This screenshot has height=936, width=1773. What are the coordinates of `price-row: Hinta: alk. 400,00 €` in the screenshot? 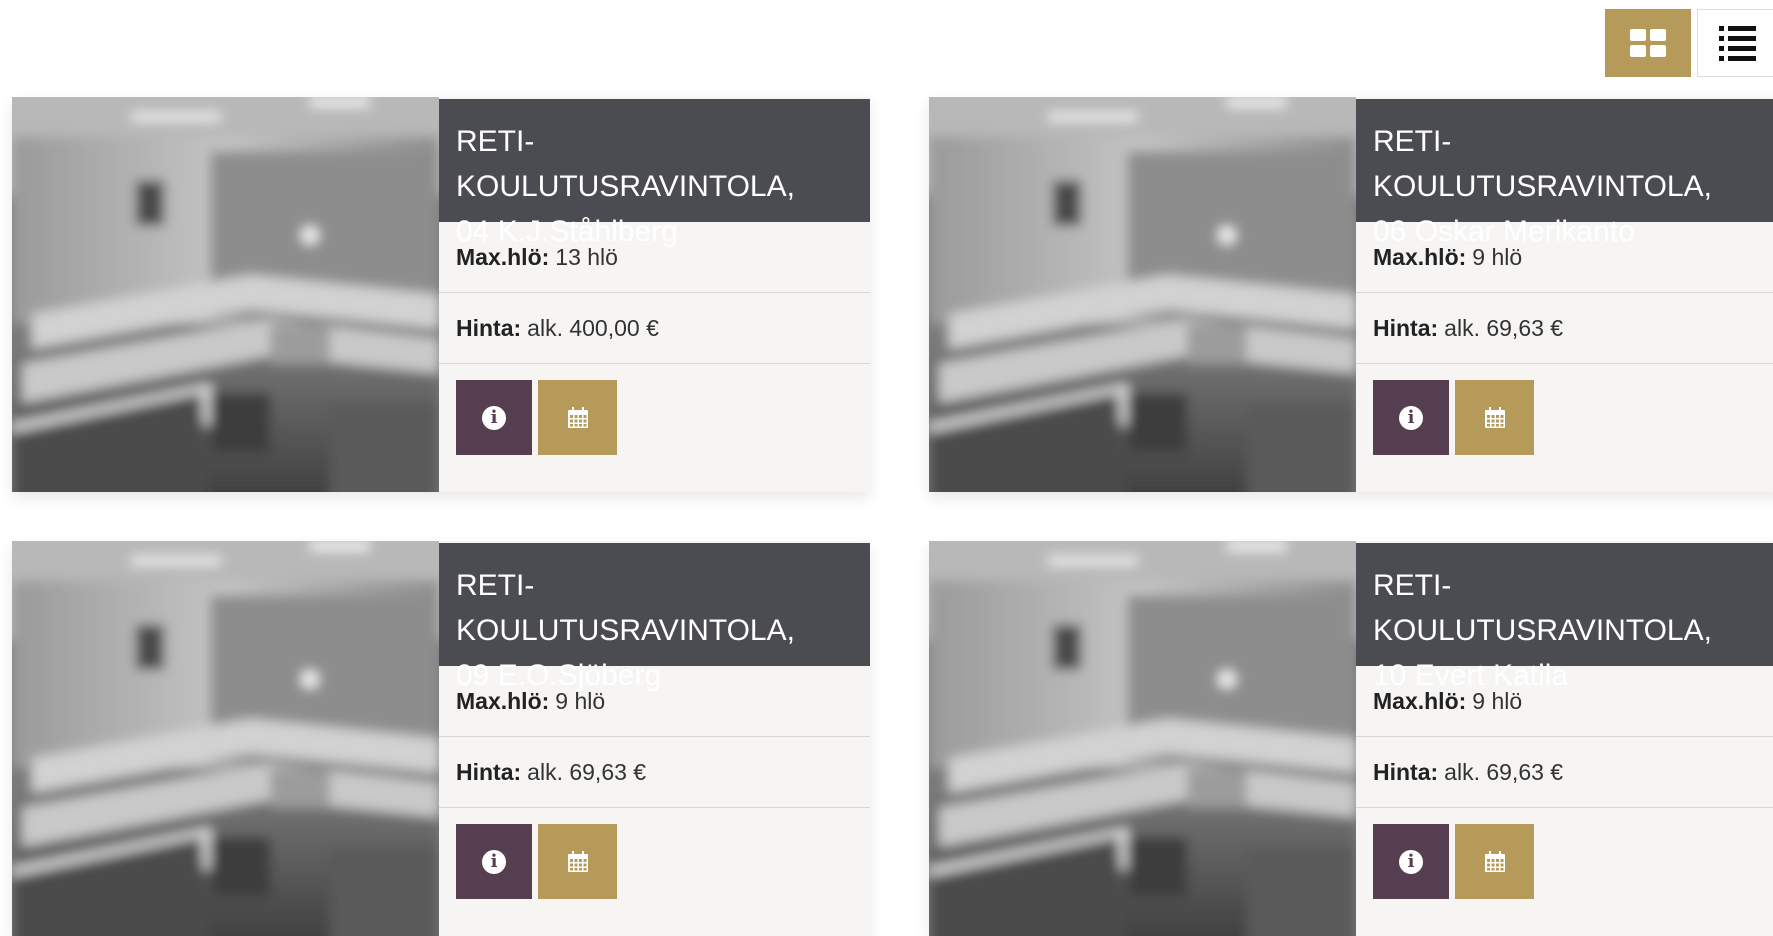 It's located at (654, 328).